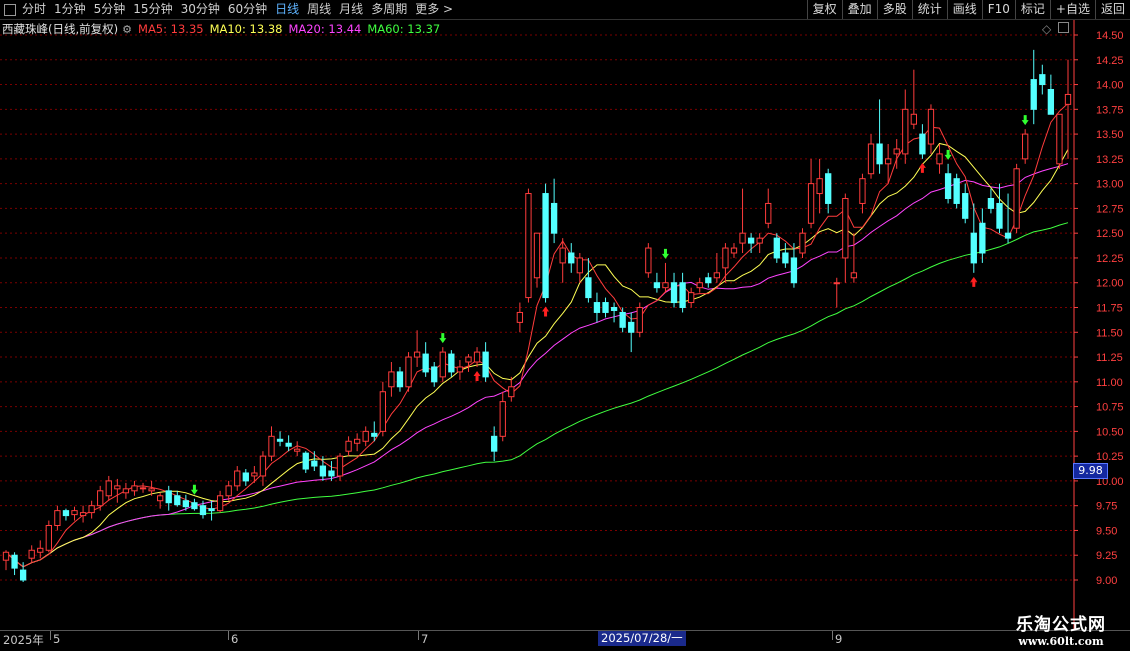 This screenshot has width=1130, height=651. What do you see at coordinates (1109, 333) in the screenshot?
I see `price-axis-label: 11.50` at bounding box center [1109, 333].